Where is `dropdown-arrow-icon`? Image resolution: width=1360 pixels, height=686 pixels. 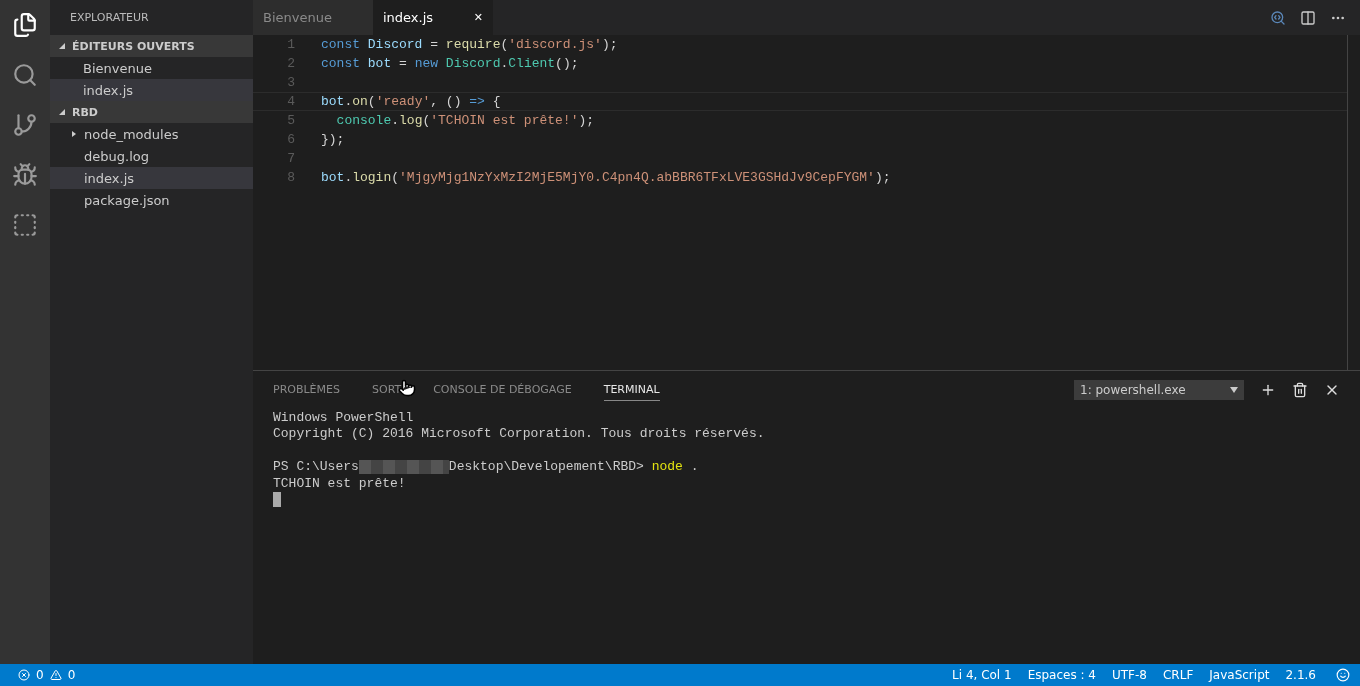
dropdown-arrow-icon is located at coordinates (1234, 390).